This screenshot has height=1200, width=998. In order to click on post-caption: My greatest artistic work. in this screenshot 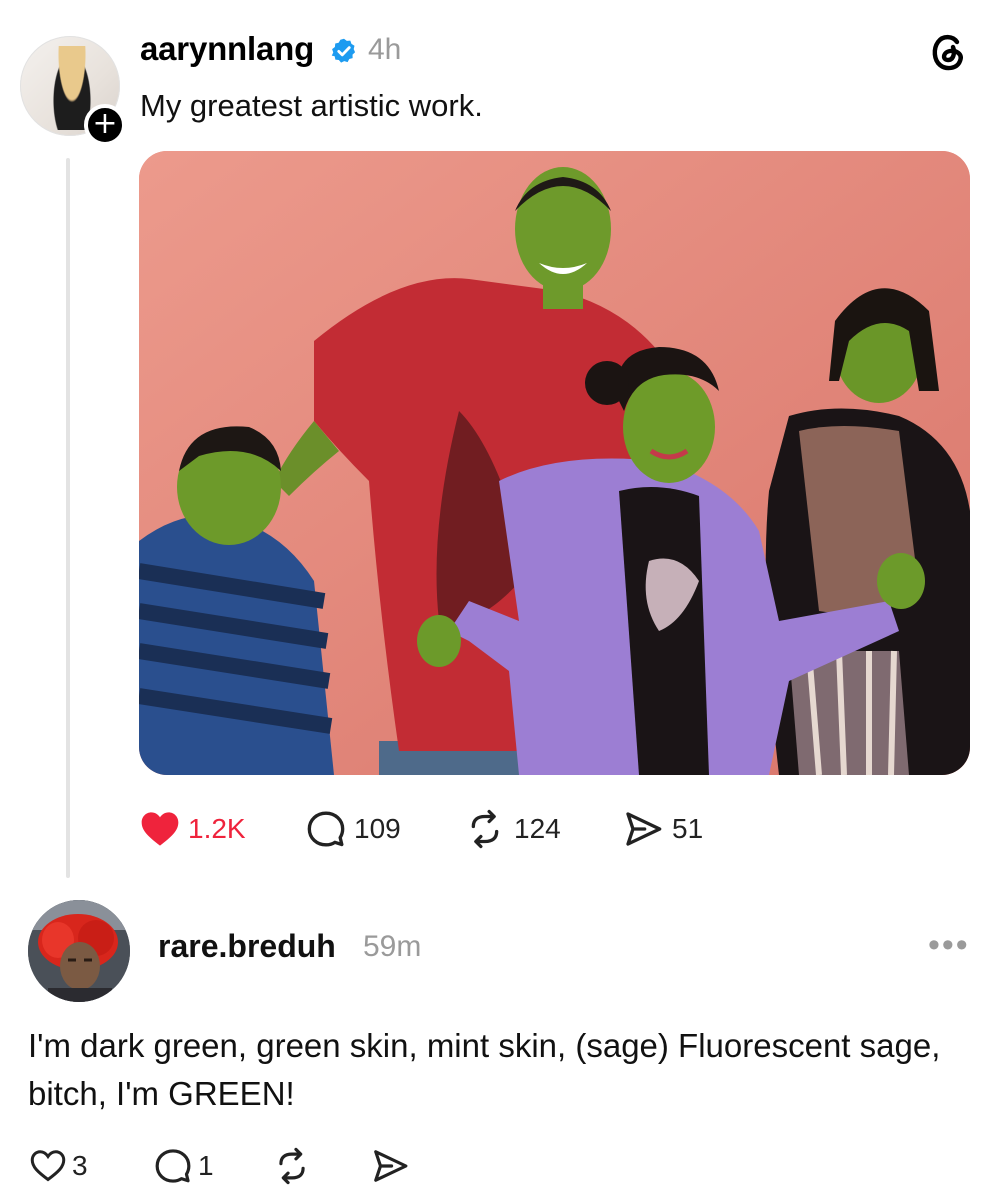, I will do `click(311, 105)`.